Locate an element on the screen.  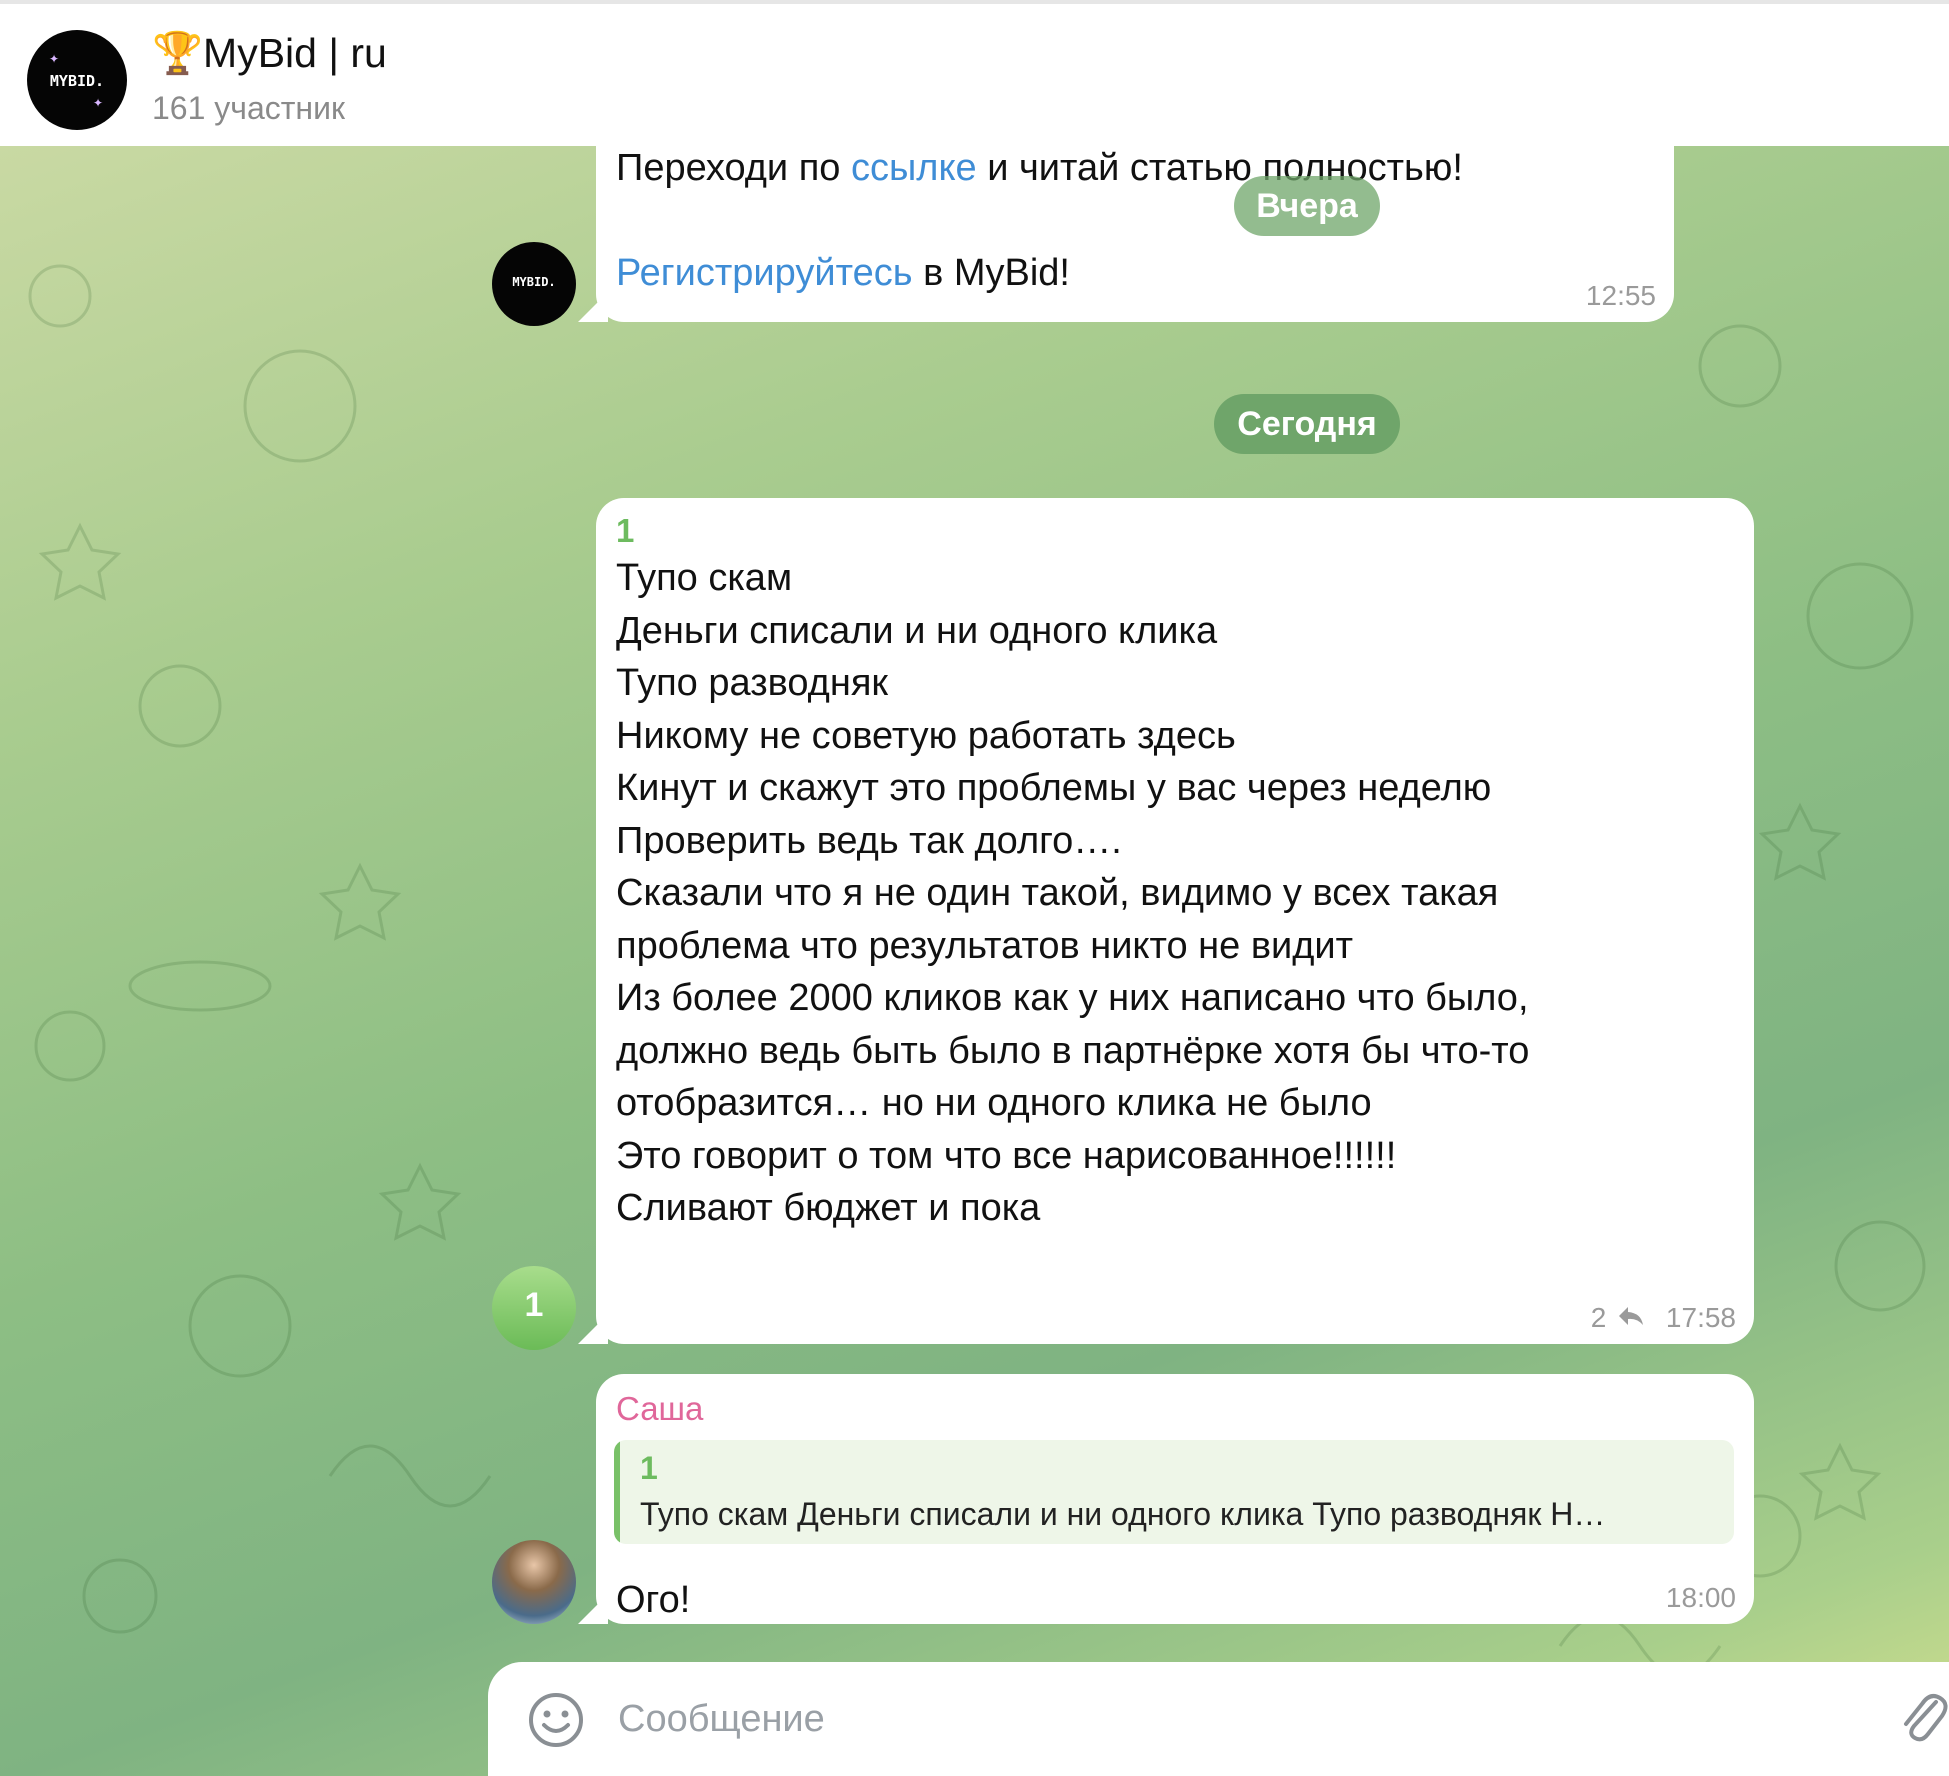
sender-avatar-sasha is located at coordinates (534, 1582).